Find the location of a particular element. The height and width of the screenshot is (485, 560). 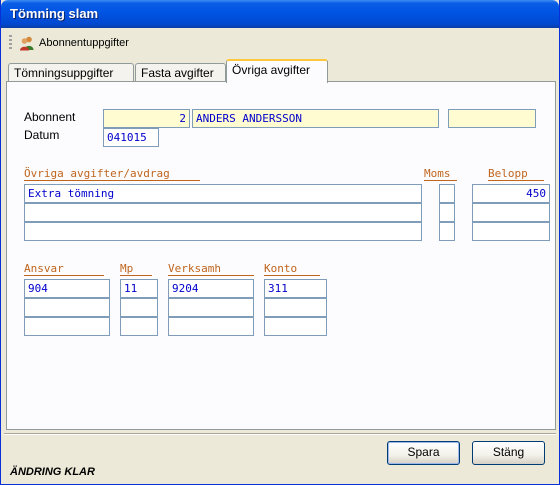

toolbar: Abonnentuppgifter is located at coordinates (279, 43).